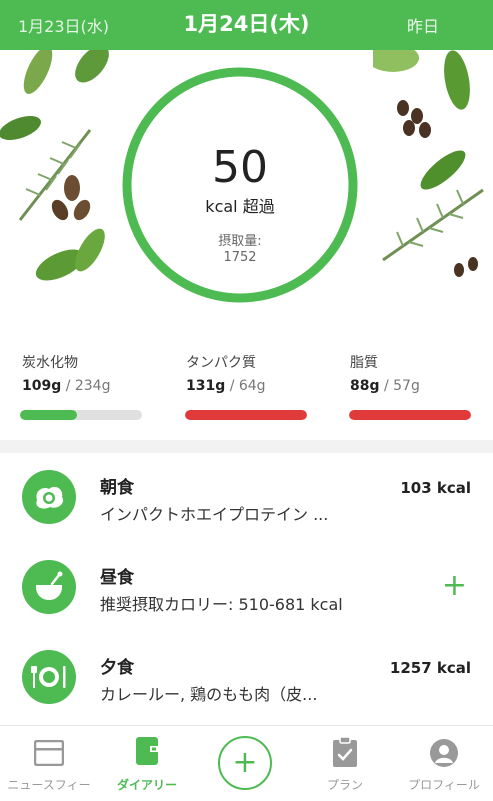 The image size is (493, 801). I want to click on intake-label: 摂取量:, so click(240, 241).